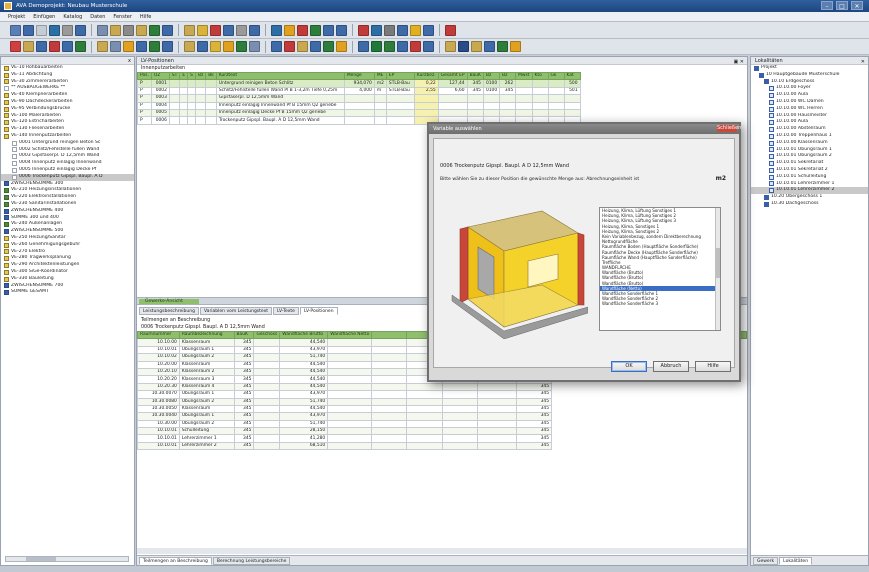 This screenshot has width=869, height=572. I want to click on cancel-button: Abbruch, so click(671, 366).